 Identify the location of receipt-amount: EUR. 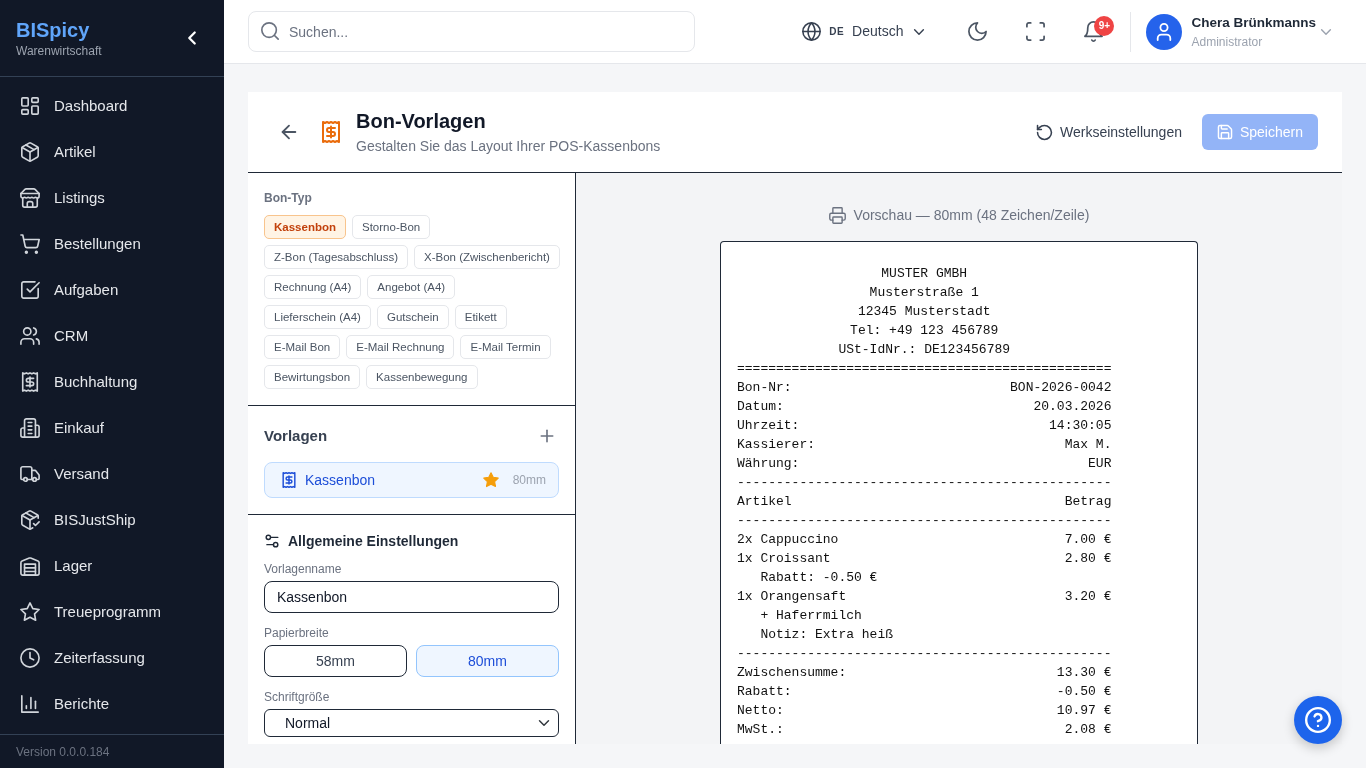
(1100, 464).